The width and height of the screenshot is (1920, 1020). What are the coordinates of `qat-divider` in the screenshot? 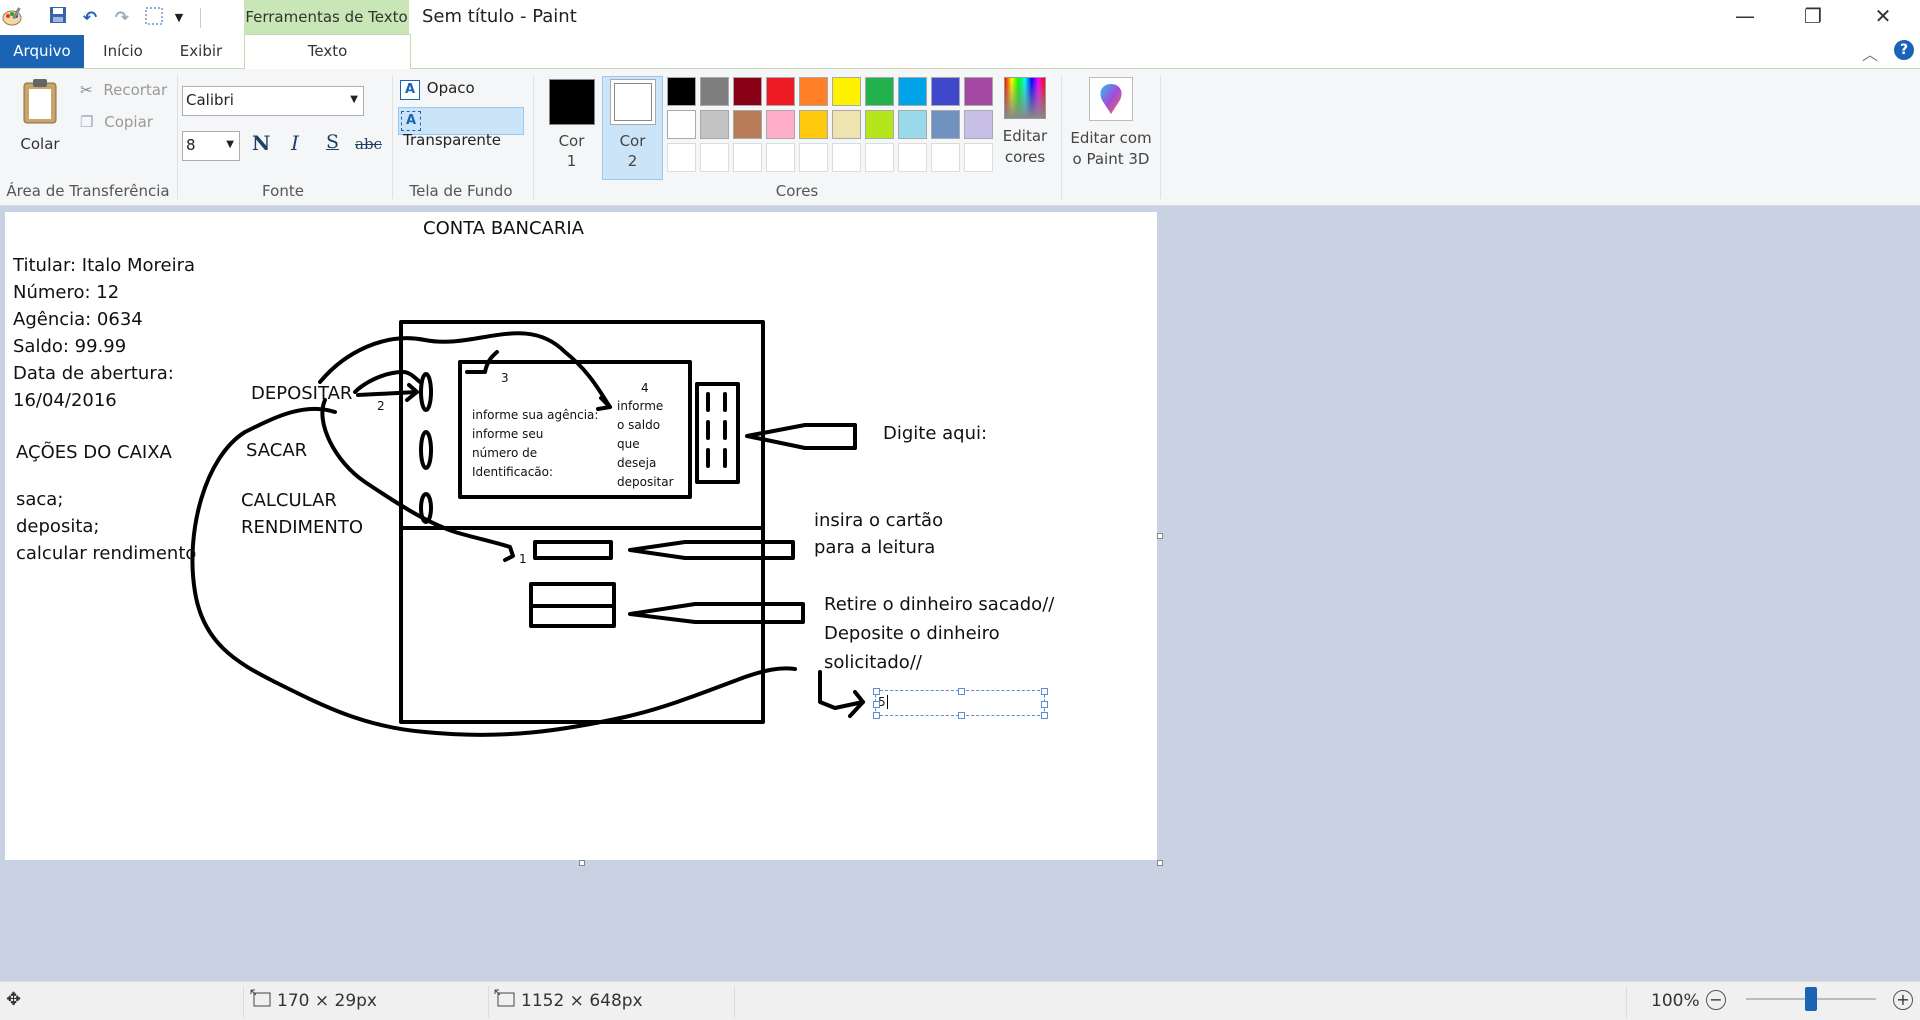 It's located at (200, 18).